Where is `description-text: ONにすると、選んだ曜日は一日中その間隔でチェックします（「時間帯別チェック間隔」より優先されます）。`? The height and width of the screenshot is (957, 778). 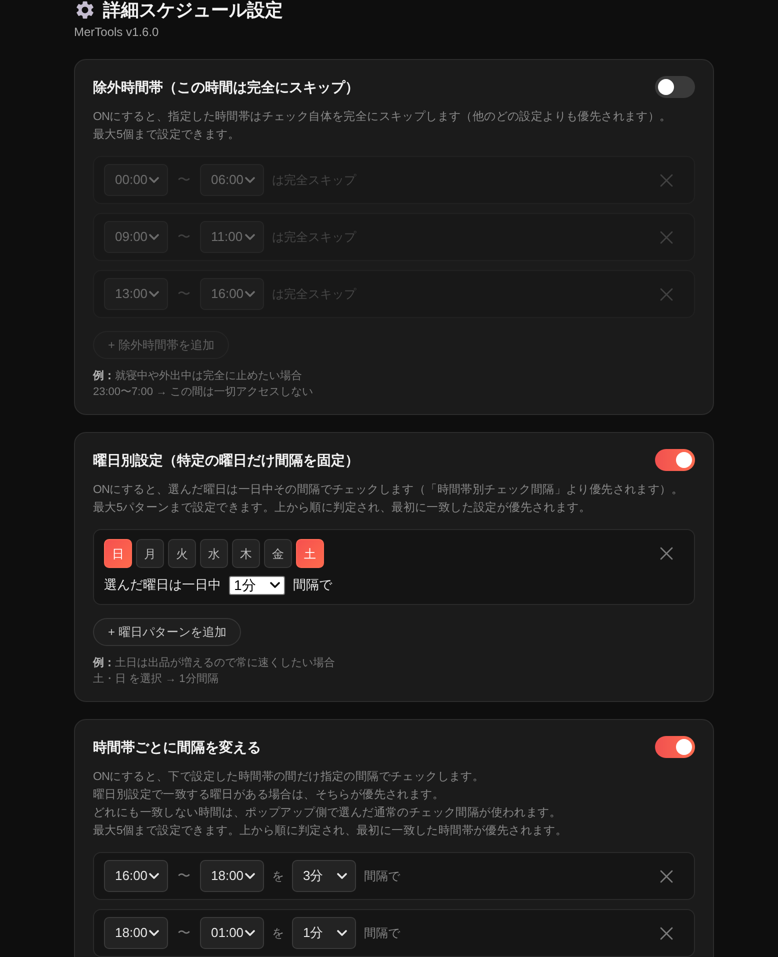 description-text: ONにすると、選んだ曜日は一日中その間隔でチェックします（「時間帯別チェック間隔」より優先されます）。 is located at coordinates (388, 490).